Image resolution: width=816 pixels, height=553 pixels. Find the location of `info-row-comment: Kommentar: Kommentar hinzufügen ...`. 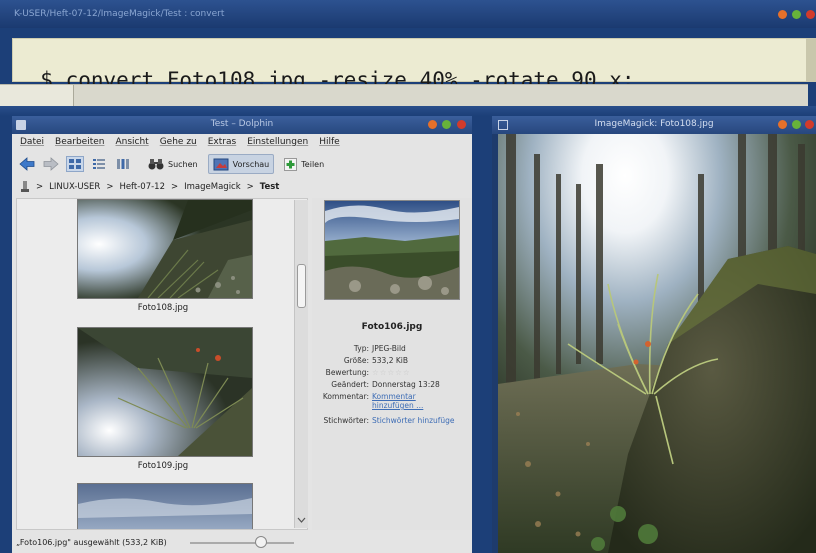

info-row-comment: Kommentar: Kommentar hinzufügen ... is located at coordinates (392, 401).